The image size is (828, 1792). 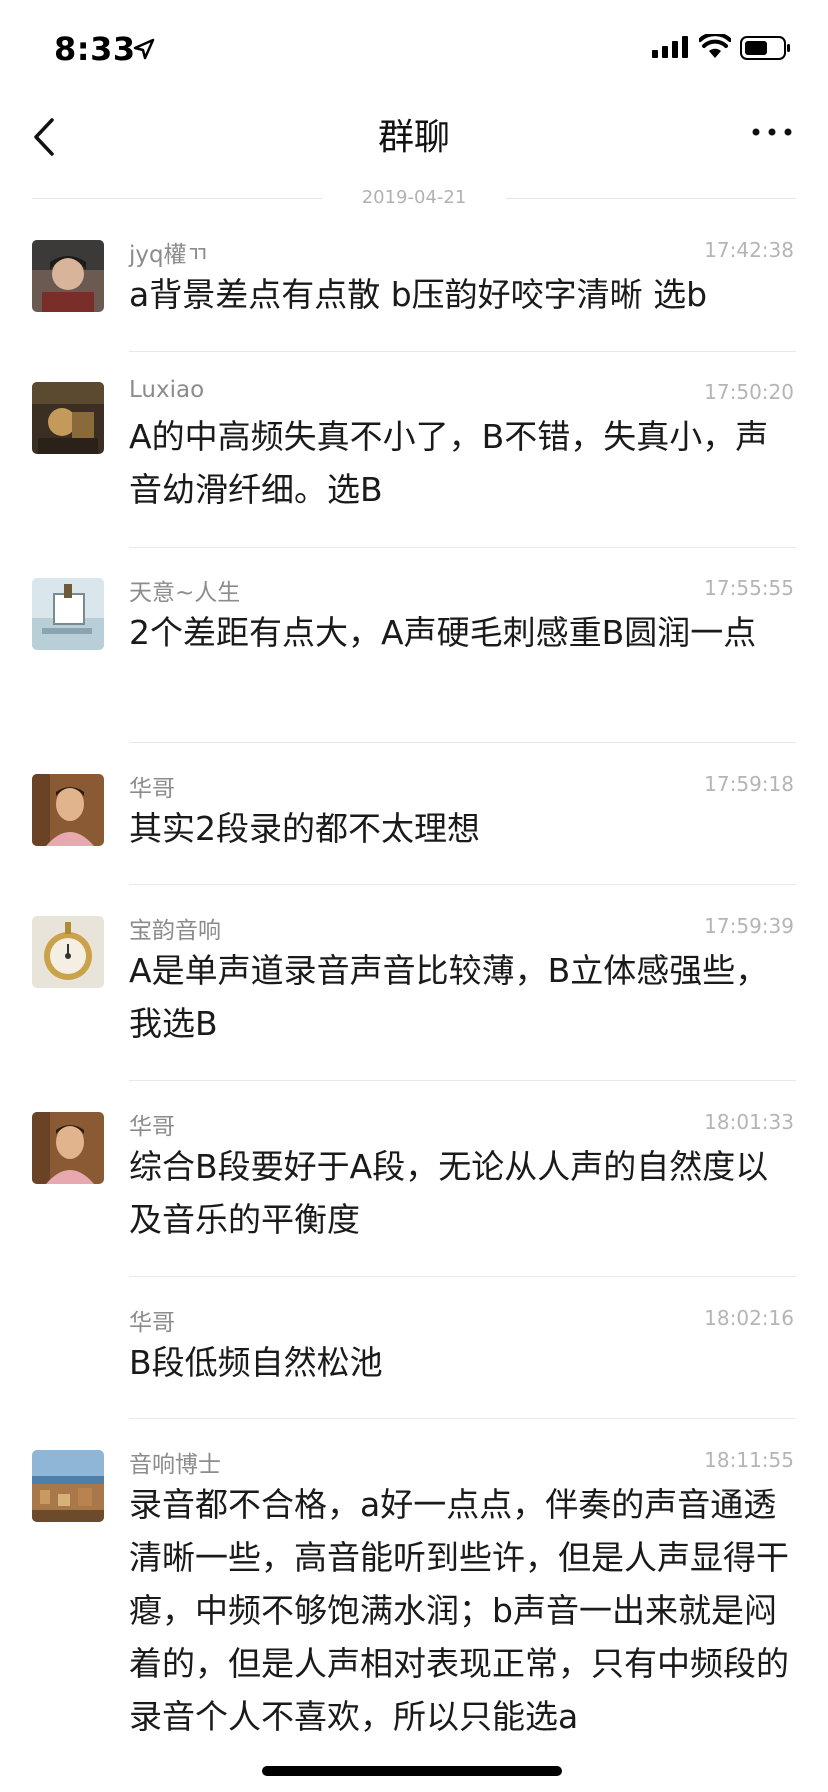 I want to click on wifi-icon, so click(x=715, y=46).